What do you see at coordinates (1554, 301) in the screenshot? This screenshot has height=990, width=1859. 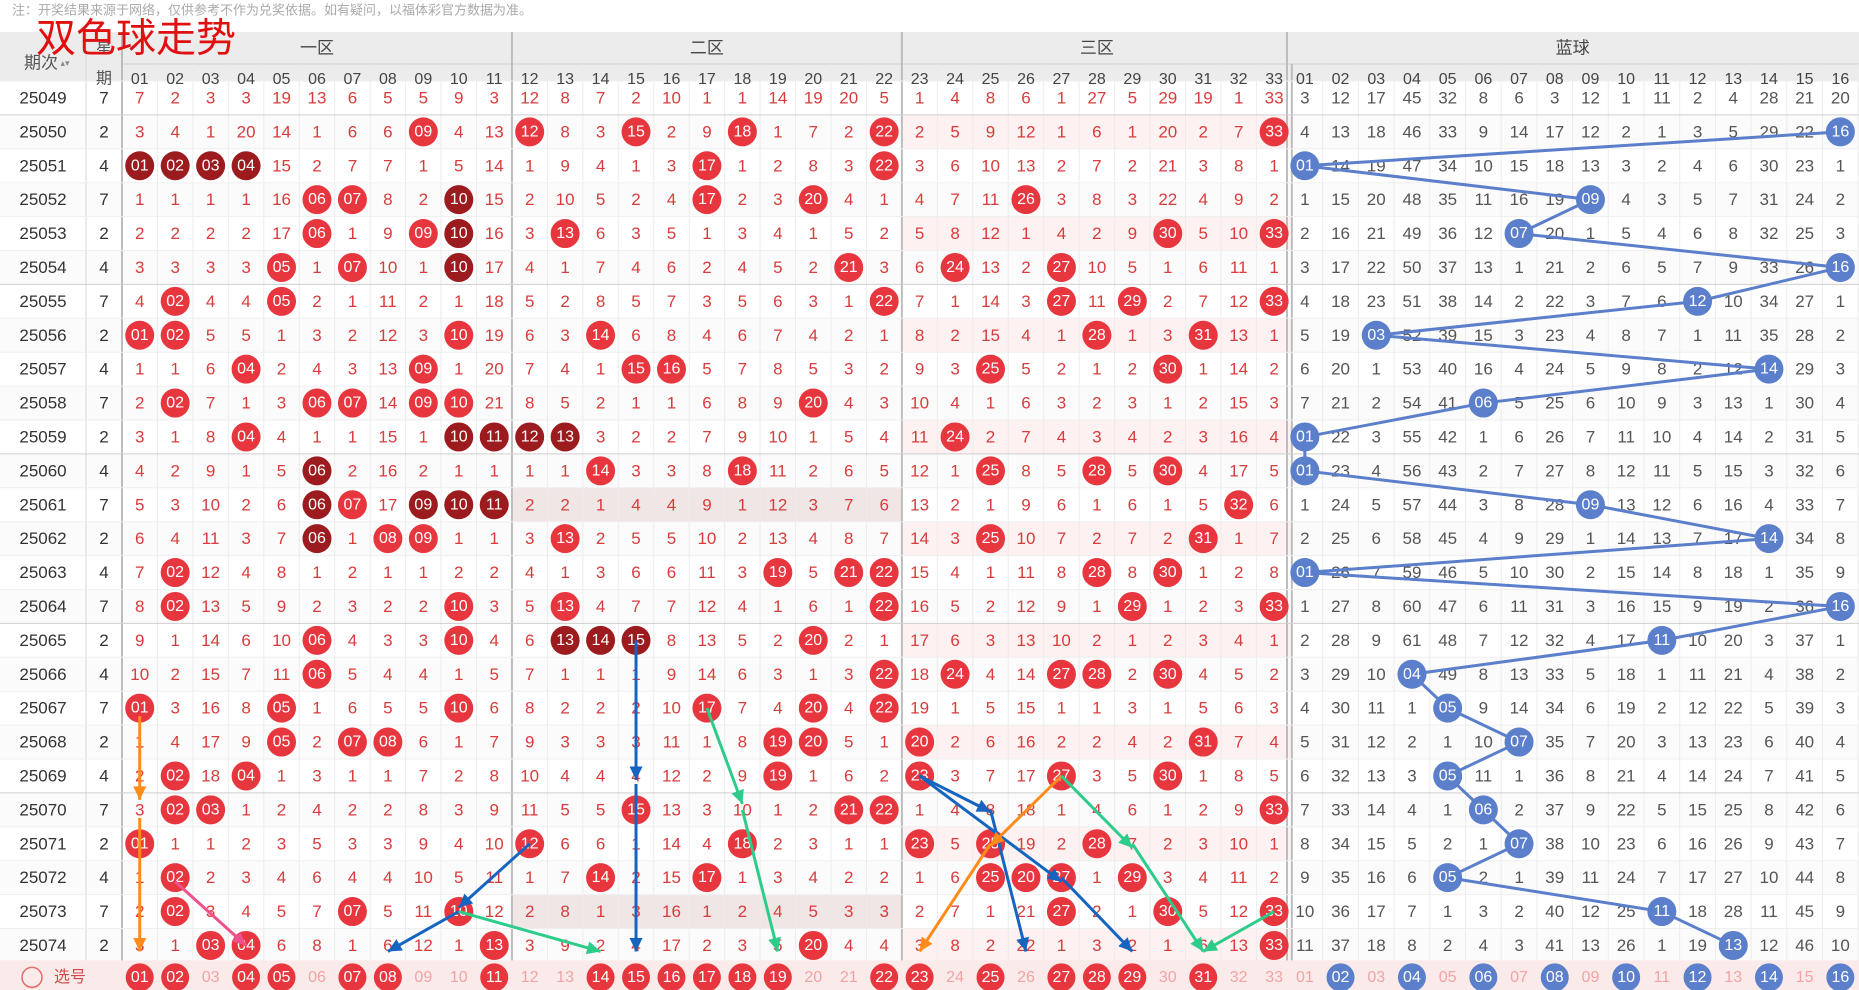 I see `miss-count: 22` at bounding box center [1554, 301].